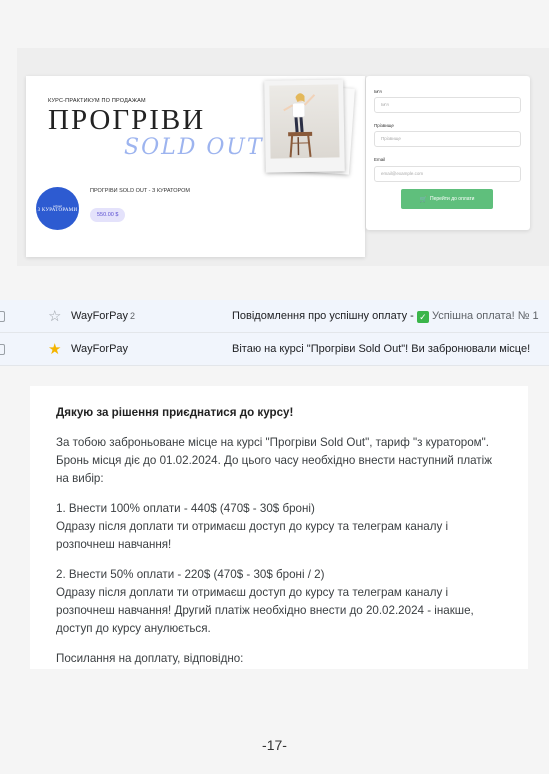  What do you see at coordinates (194, 147) in the screenshot?
I see `course-subtitle: SOLD OUT` at bounding box center [194, 147].